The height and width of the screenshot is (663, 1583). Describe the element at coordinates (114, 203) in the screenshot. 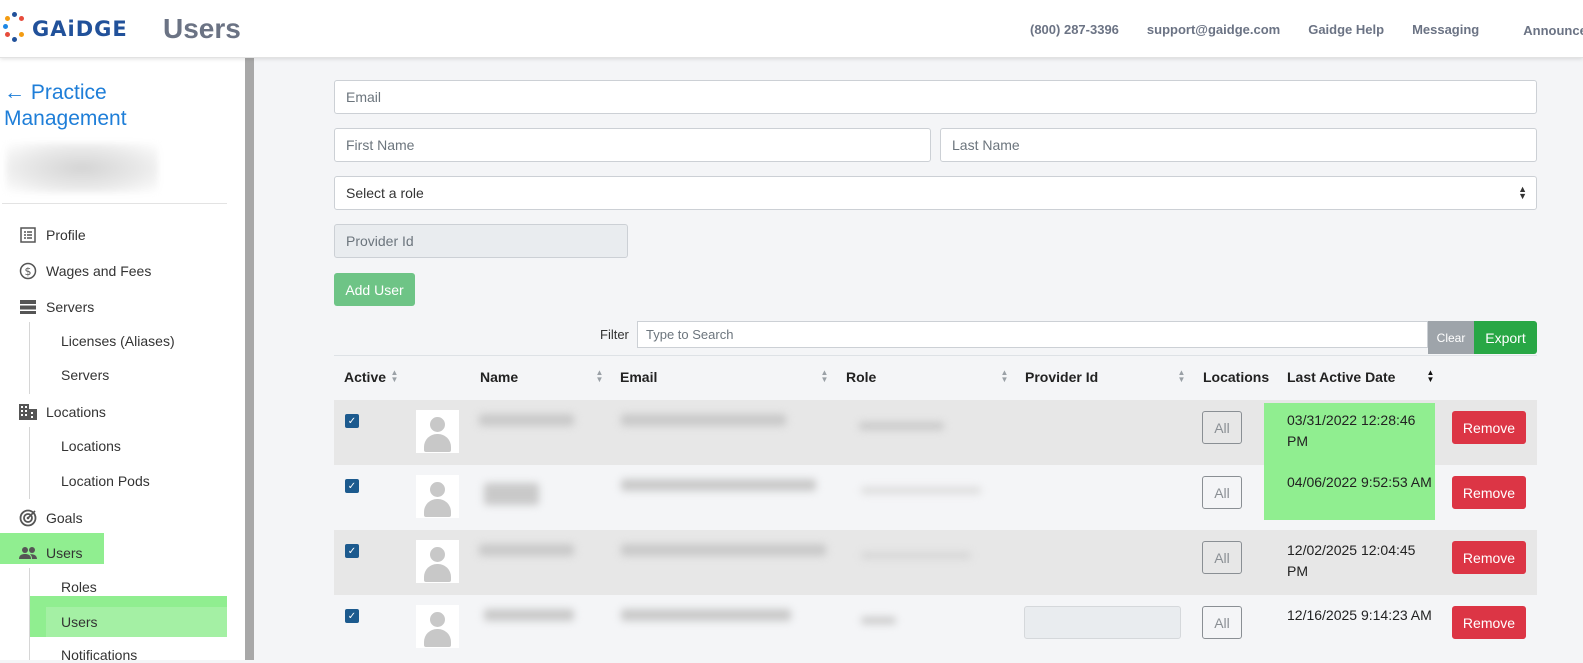

I see `sidebar-divider` at that location.